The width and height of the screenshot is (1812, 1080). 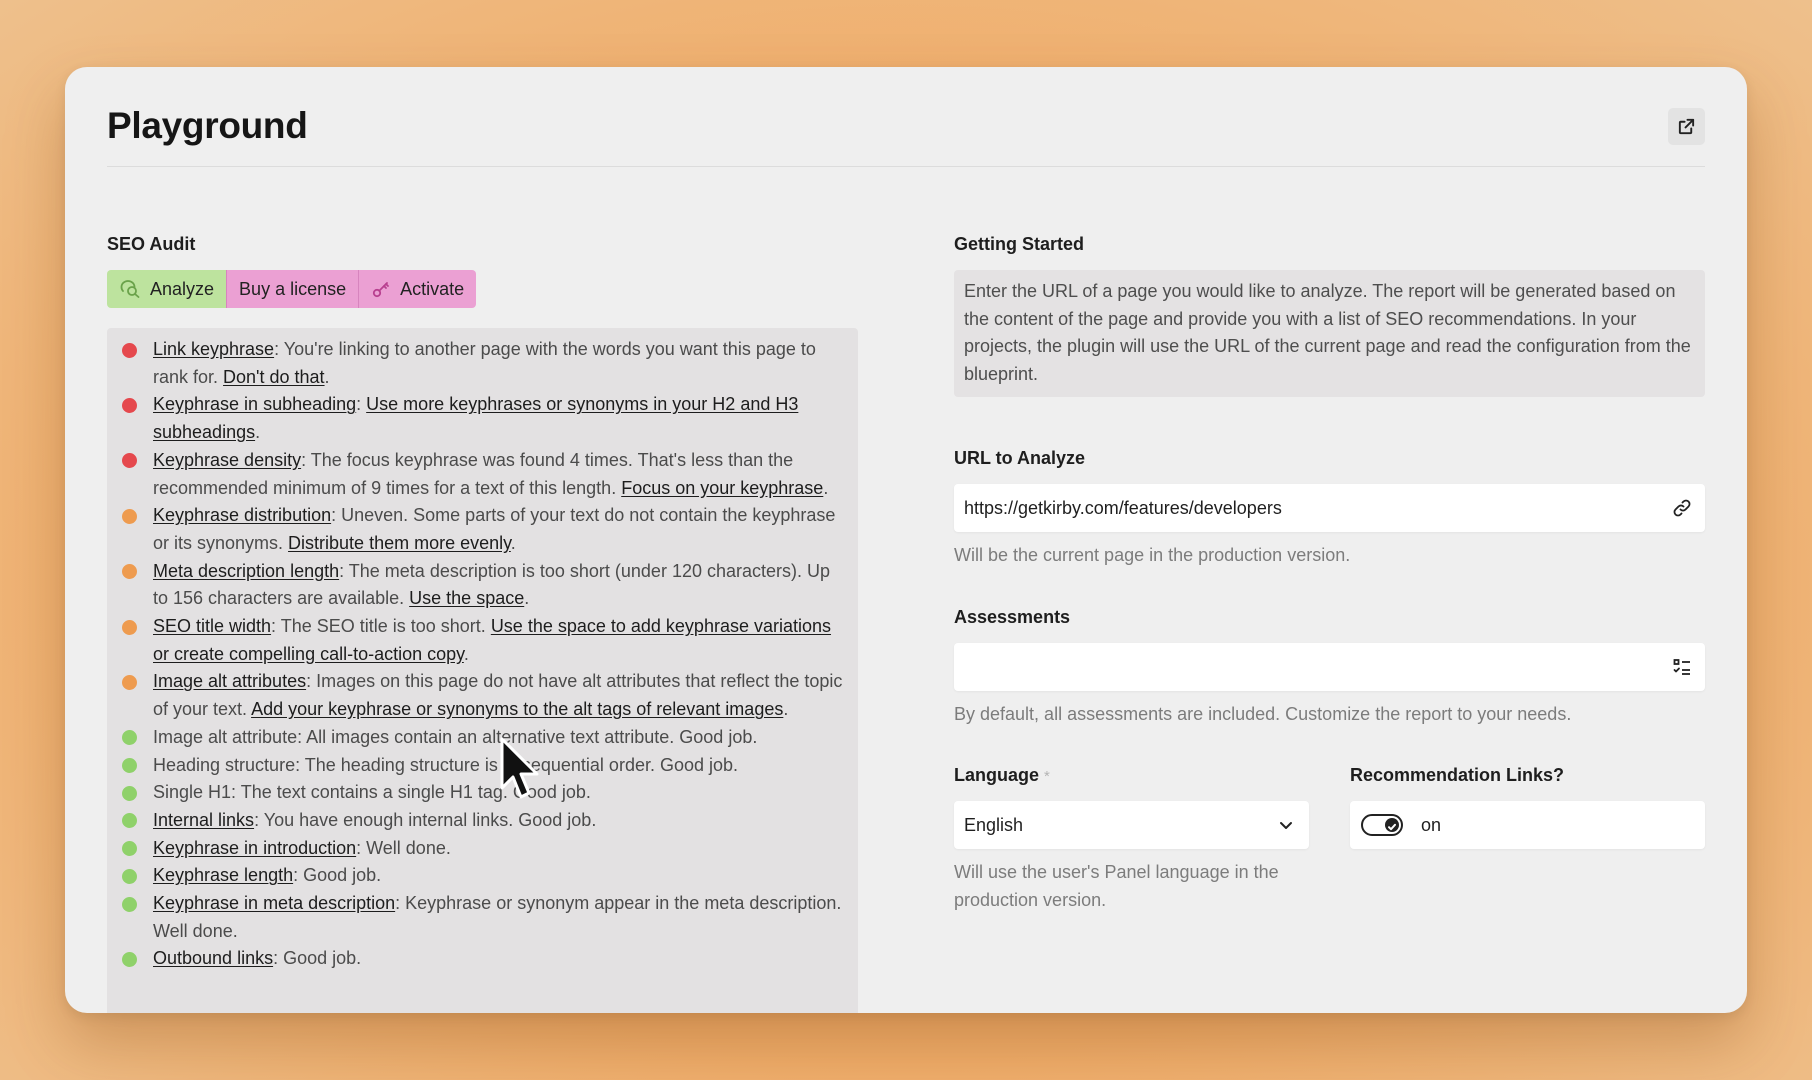 I want to click on recommendation-links-field: Recommendation Links? on, so click(x=1527, y=838).